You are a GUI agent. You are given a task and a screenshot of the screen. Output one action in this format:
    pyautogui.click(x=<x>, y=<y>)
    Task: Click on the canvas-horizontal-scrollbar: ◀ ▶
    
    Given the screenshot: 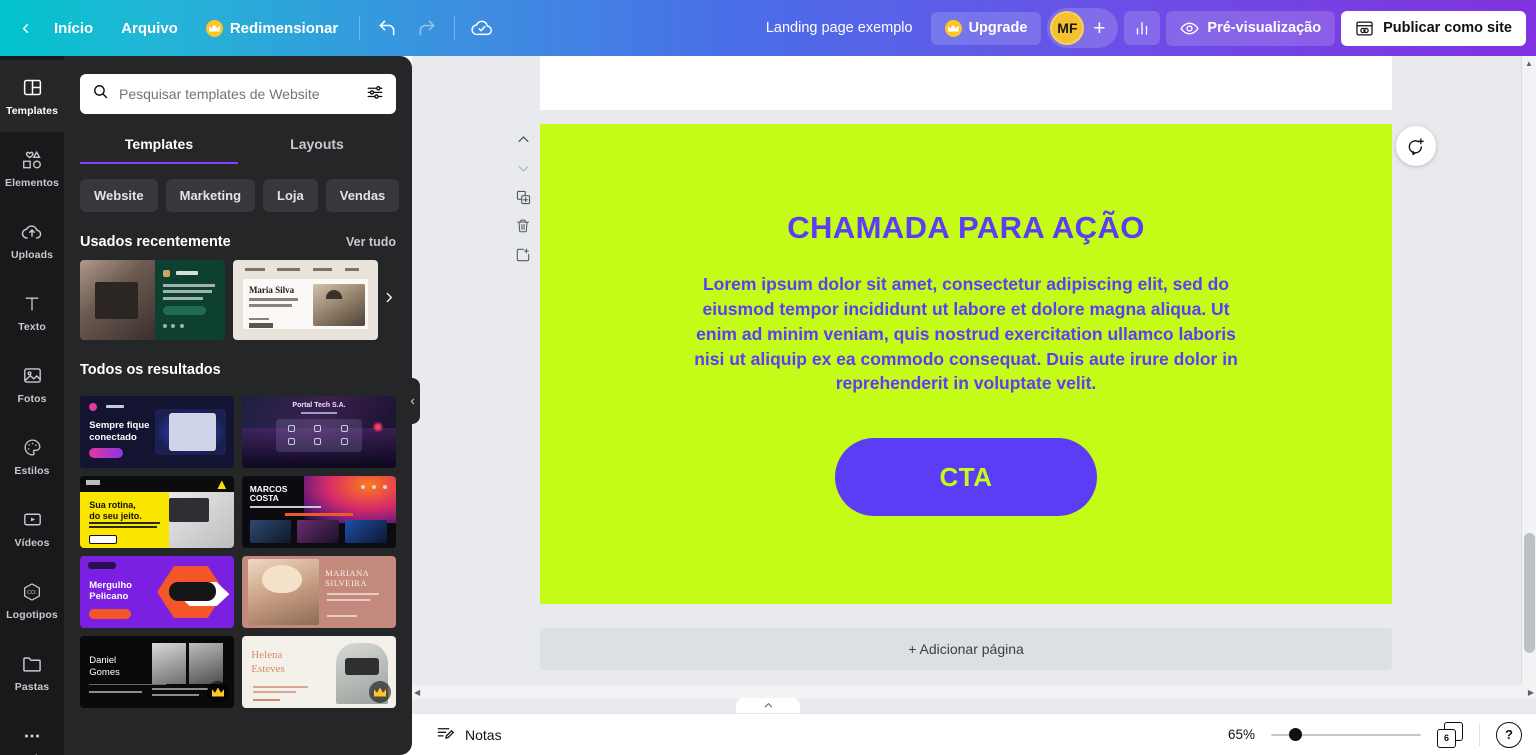 What is the action you would take?
    pyautogui.click(x=974, y=692)
    